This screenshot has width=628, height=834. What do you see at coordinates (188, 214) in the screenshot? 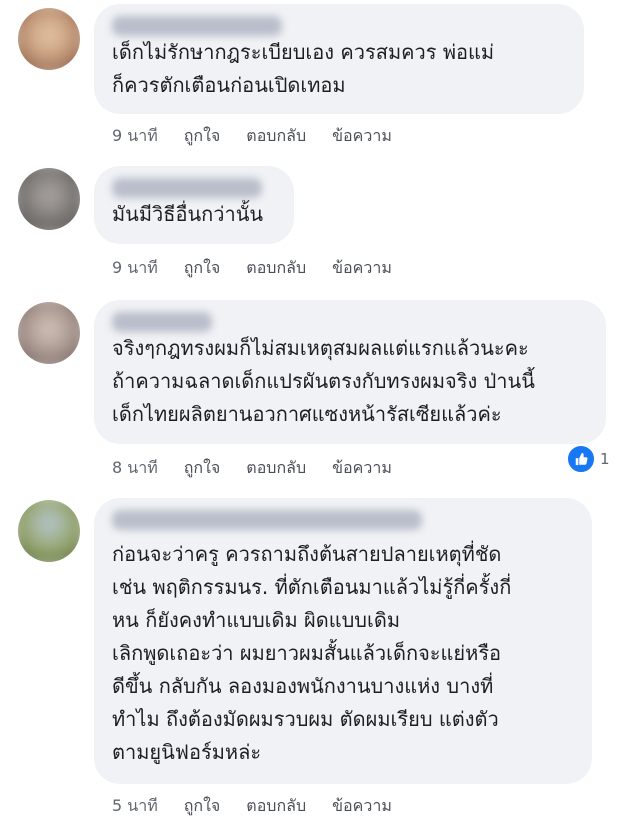
I see `comment-text: มันมีวิธีอื่นกว่านั้น` at bounding box center [188, 214].